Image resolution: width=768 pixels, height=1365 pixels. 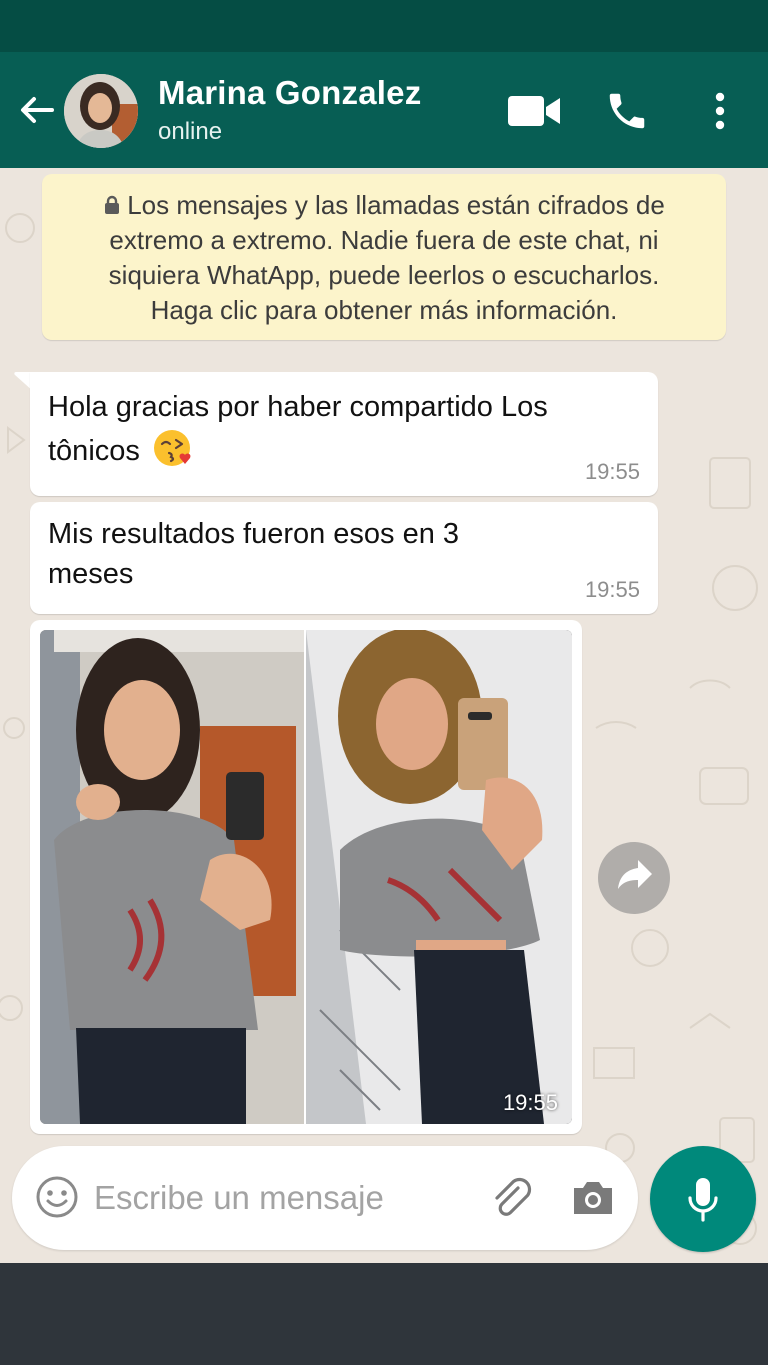 I want to click on lock-icon, so click(x=112, y=204).